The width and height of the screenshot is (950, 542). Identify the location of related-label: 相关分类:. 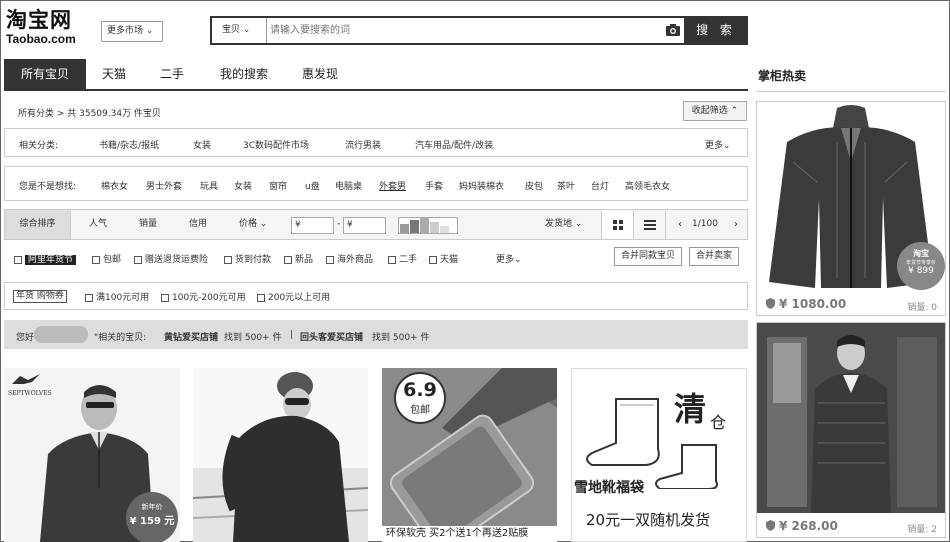
(39, 146).